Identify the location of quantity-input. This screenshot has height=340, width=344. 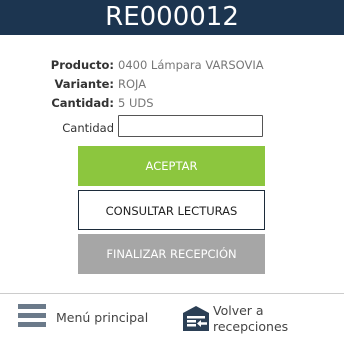
(190, 126).